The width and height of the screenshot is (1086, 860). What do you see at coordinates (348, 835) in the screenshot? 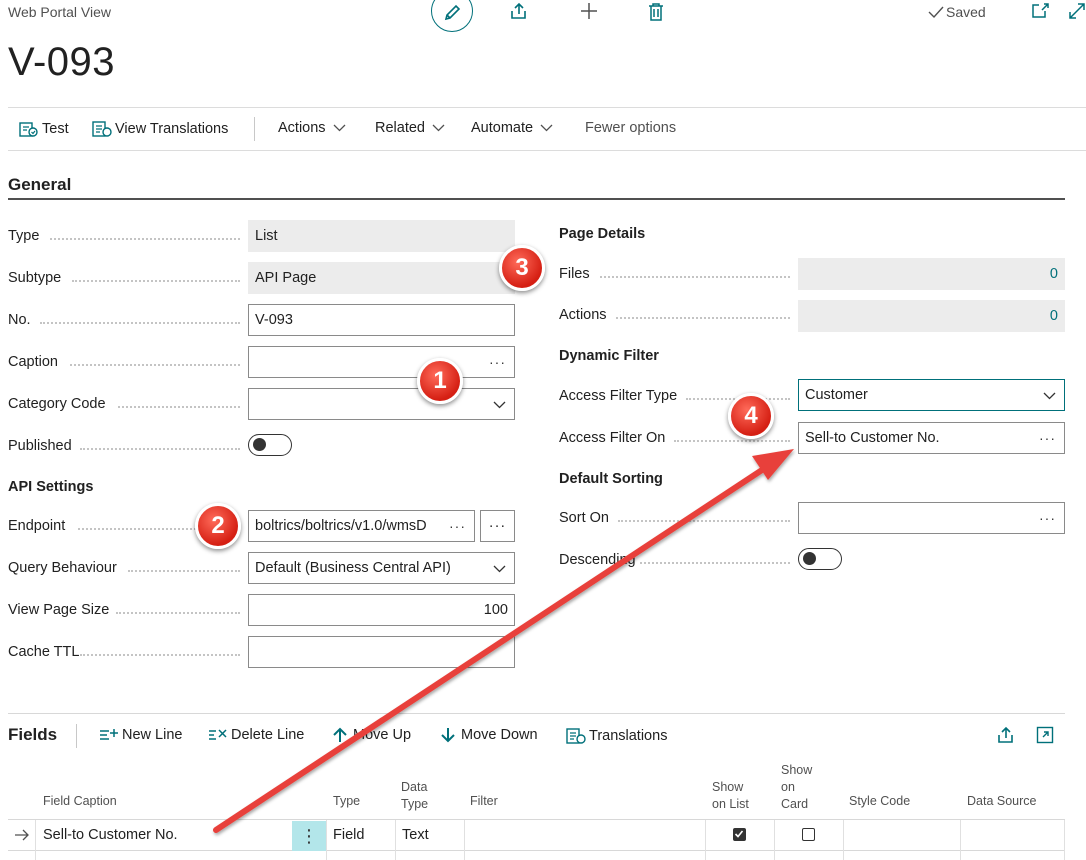
I see `row-type: Field` at bounding box center [348, 835].